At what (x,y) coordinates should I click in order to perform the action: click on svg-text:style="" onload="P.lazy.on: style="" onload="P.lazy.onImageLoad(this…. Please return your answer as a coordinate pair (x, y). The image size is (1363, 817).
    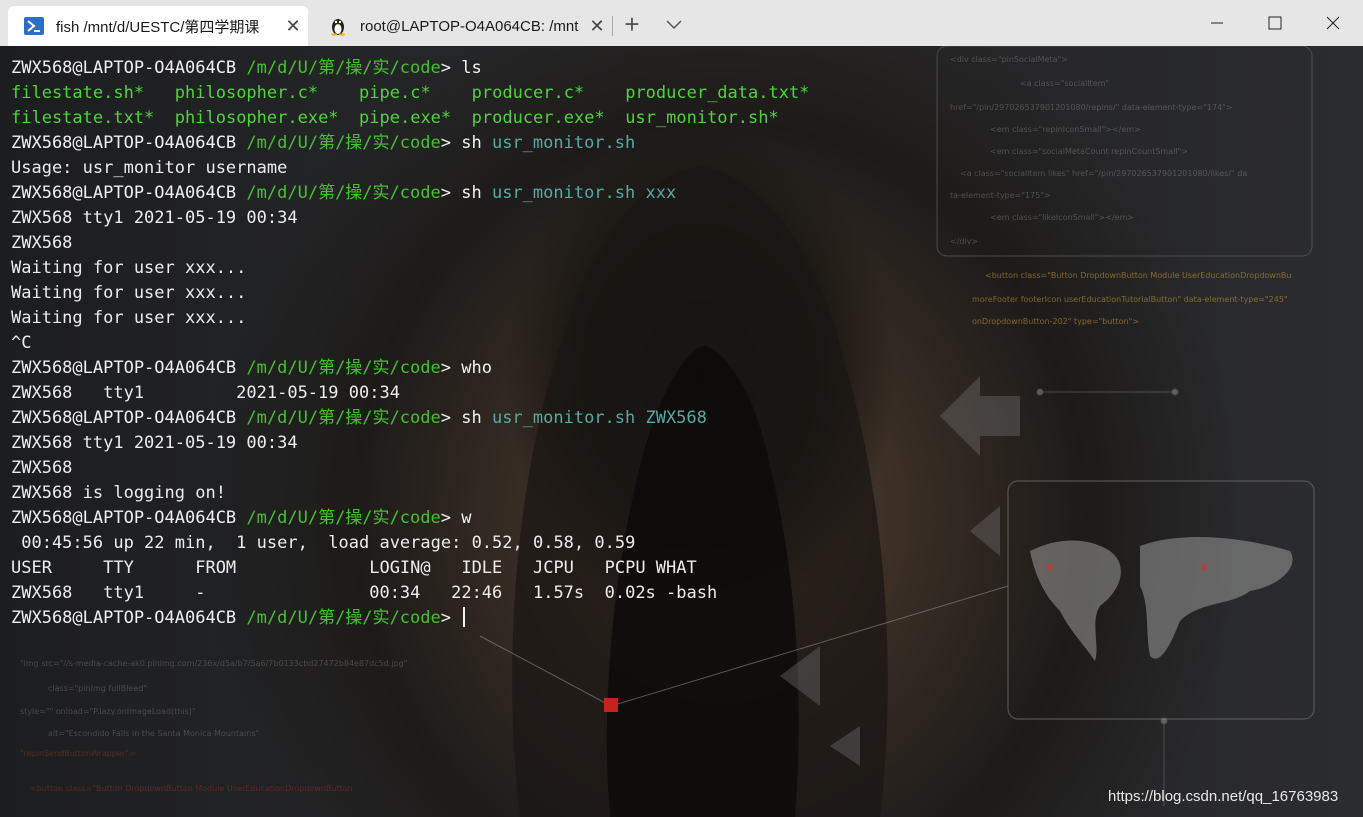
    Looking at the image, I should click on (108, 711).